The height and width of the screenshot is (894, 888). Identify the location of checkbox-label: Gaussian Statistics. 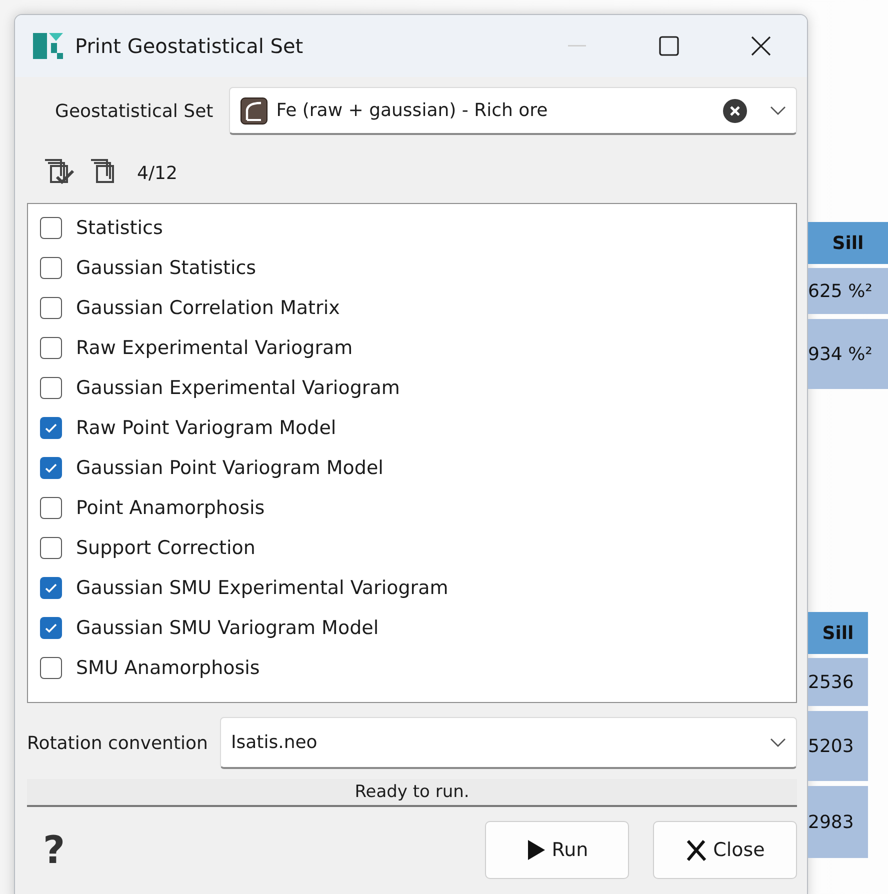
(166, 268).